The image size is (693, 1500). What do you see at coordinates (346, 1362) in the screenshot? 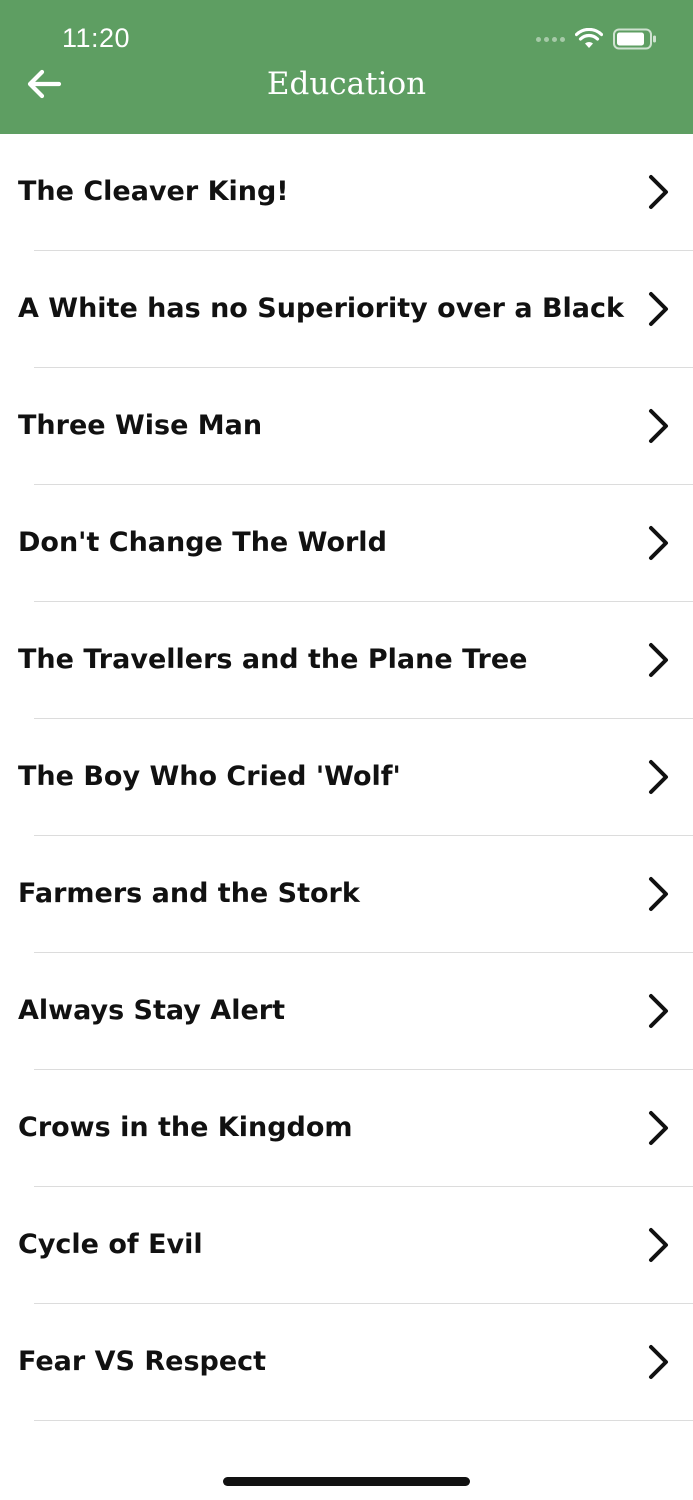
I see `list-item: Fear VS Respect` at bounding box center [346, 1362].